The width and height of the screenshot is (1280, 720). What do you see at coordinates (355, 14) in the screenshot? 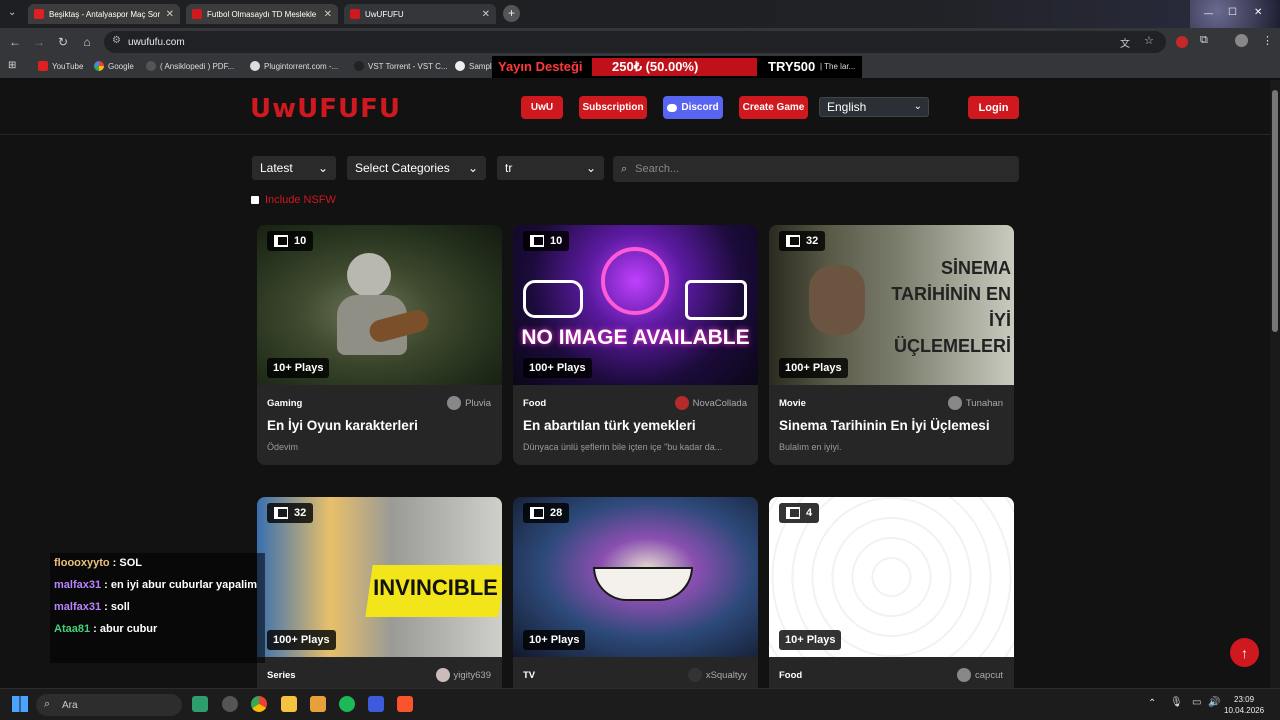
I see `uwufufu-favicon-icon` at bounding box center [355, 14].